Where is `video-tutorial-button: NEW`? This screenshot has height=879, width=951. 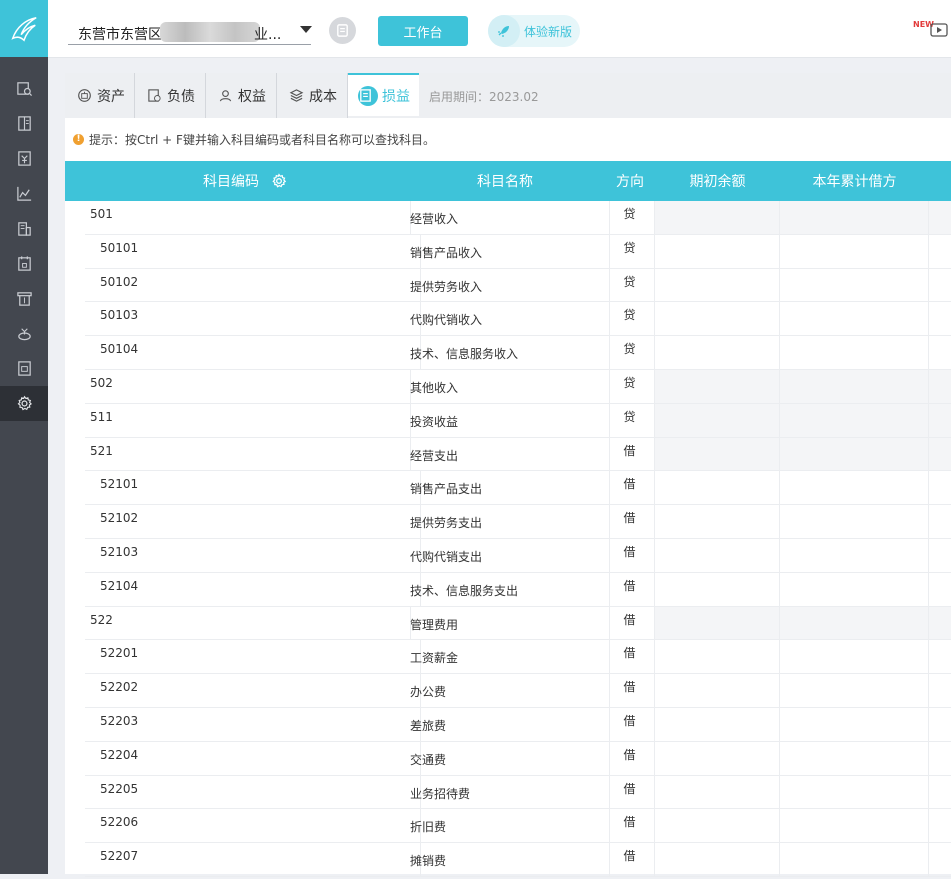
video-tutorial-button: NEW is located at coordinates (931, 30).